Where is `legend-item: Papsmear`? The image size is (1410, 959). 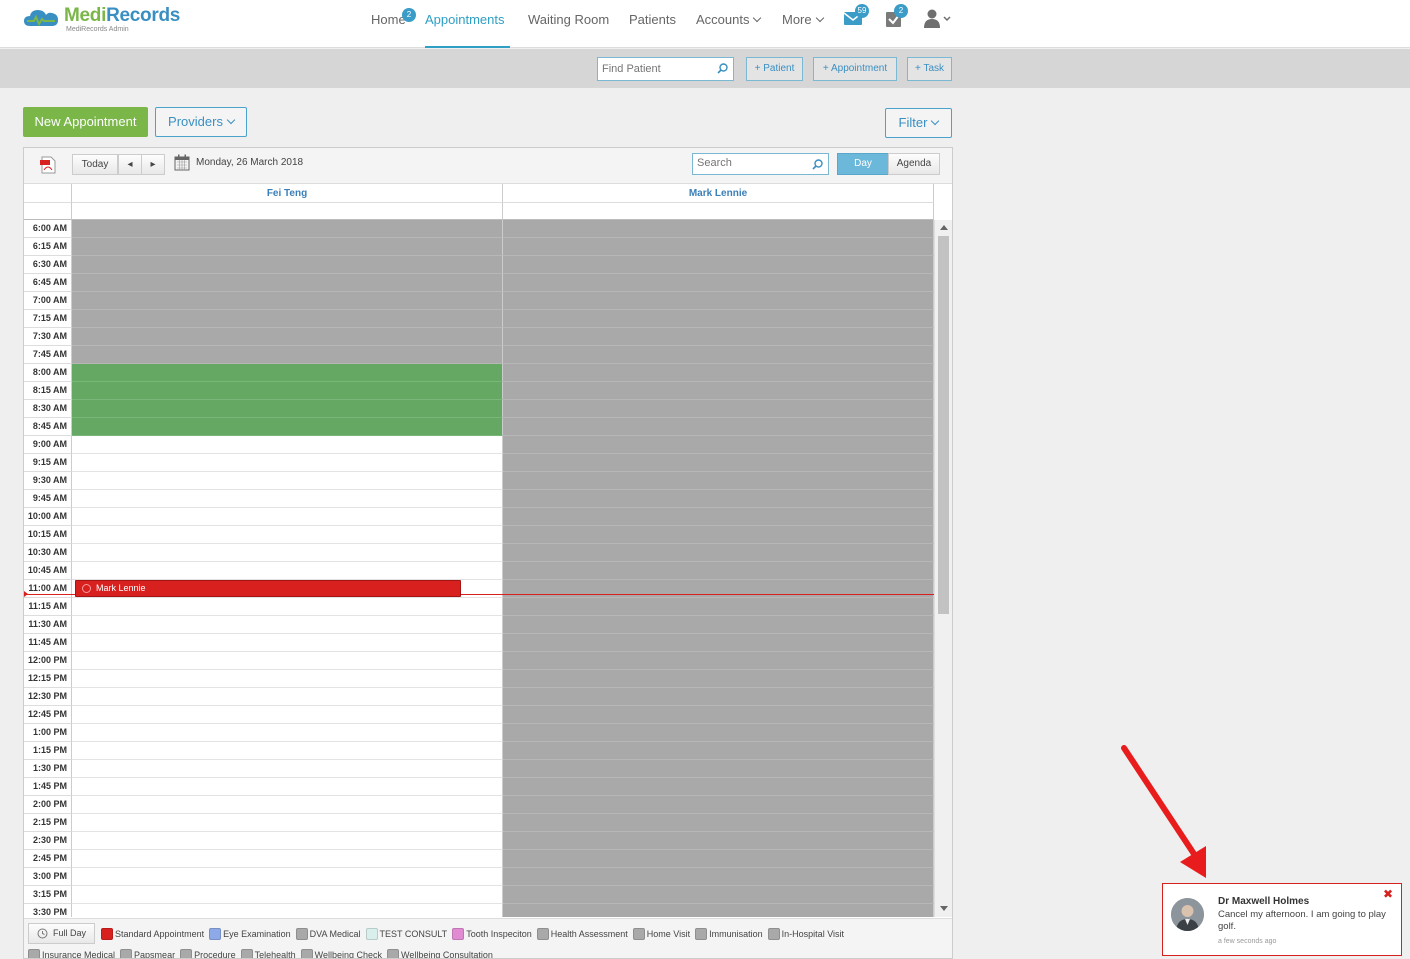
legend-item: Papsmear is located at coordinates (147, 953).